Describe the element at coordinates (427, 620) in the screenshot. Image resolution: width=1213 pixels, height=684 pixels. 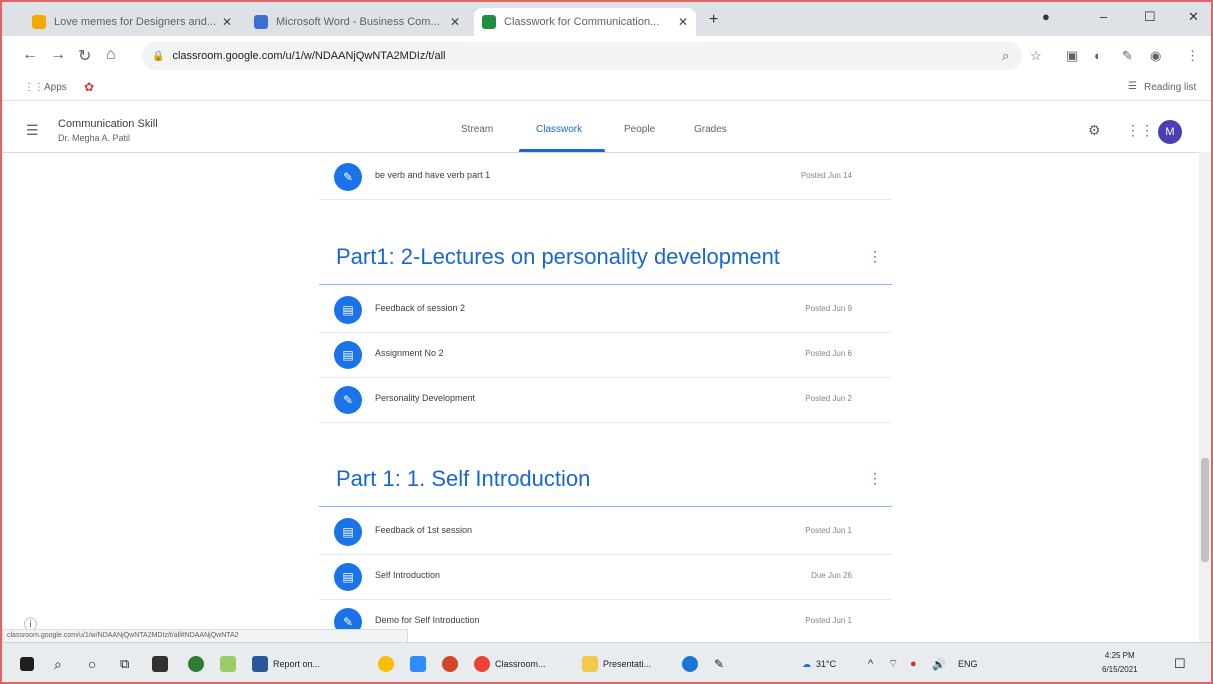
I see `item-title: Demo for Self Introduction` at that location.